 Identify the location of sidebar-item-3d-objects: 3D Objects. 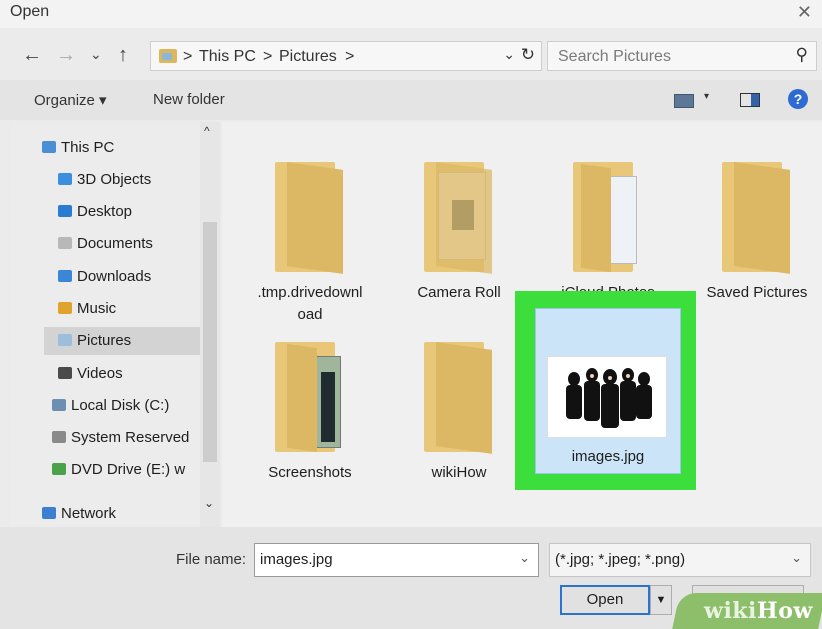
(104, 180).